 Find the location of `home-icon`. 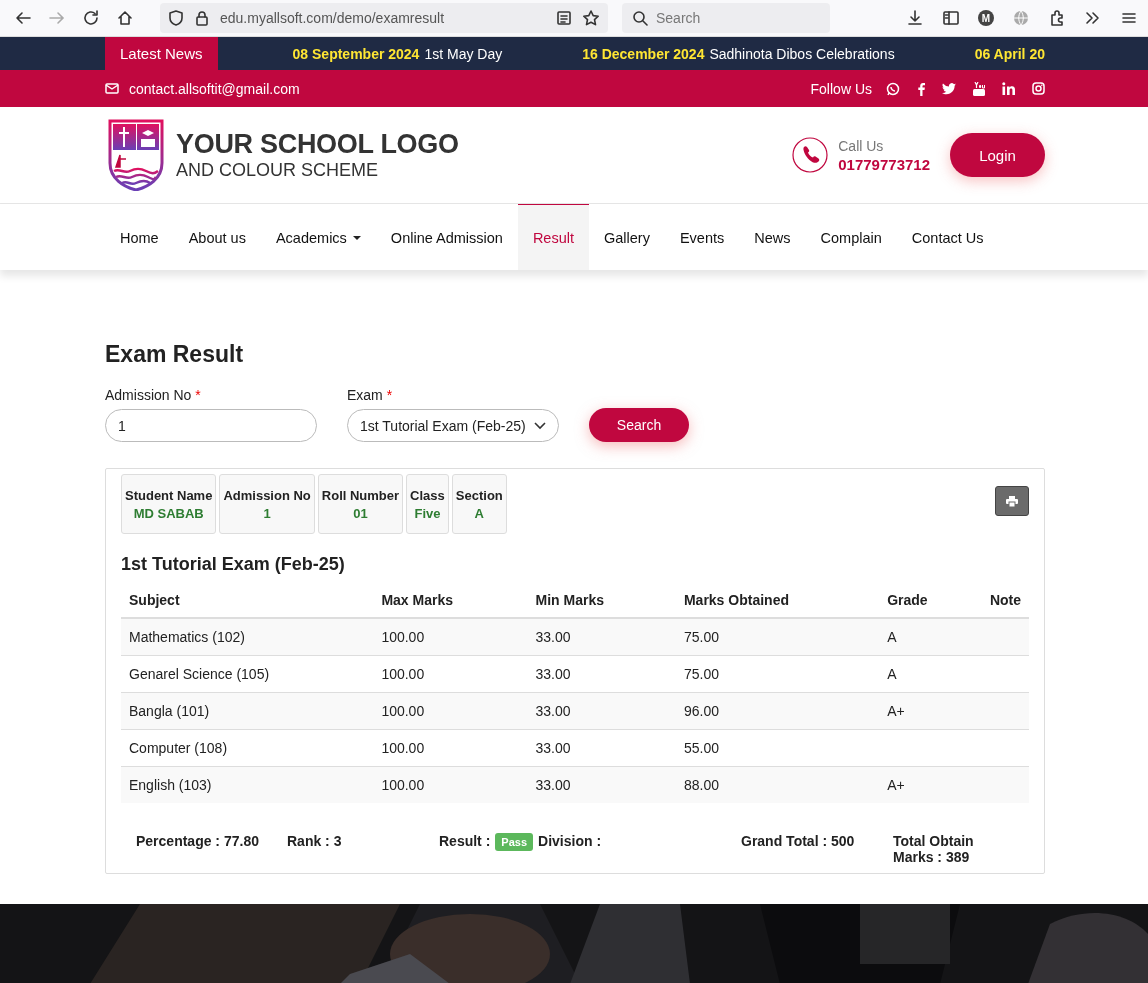

home-icon is located at coordinates (125, 18).